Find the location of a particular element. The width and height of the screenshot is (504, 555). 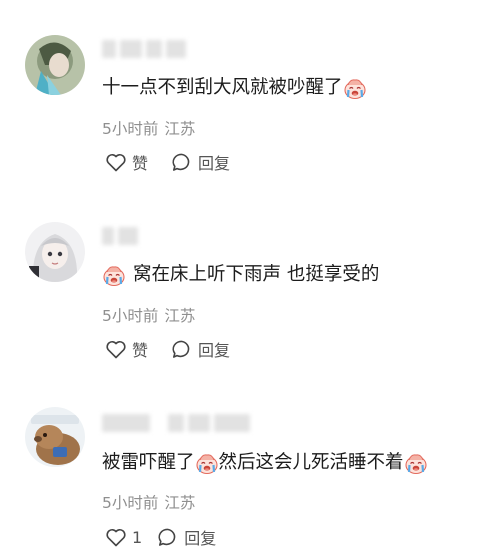

comment-text-part: 窝在床上听下雨声 也挺享受的 is located at coordinates (256, 274).